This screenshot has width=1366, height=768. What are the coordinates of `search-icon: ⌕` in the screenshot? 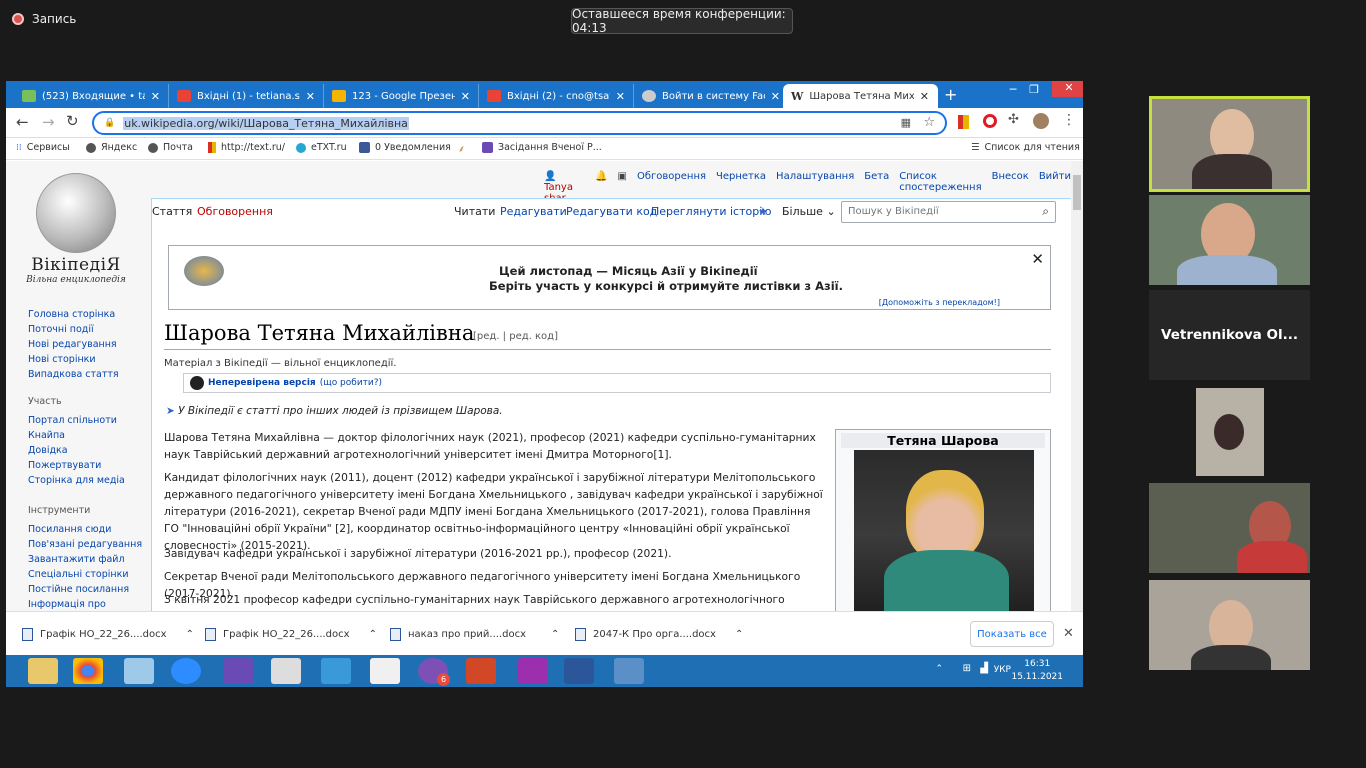 It's located at (1045, 211).